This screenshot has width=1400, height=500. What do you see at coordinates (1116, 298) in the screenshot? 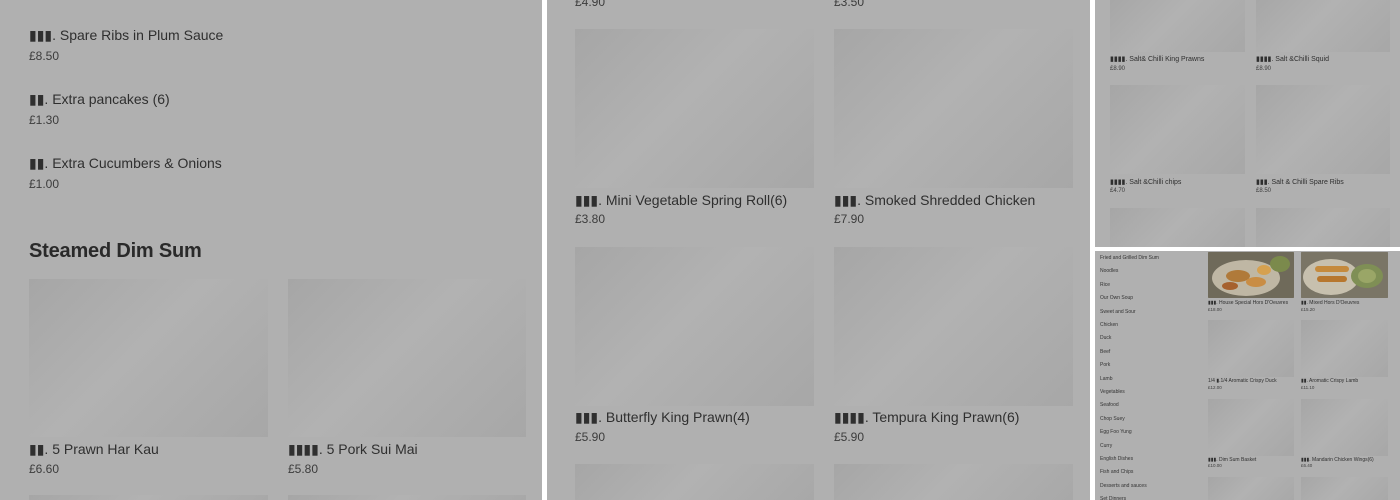
I see `category-link: Our Own Soup` at bounding box center [1116, 298].